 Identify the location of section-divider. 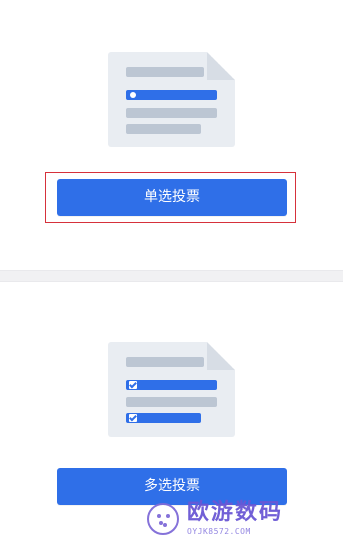
(171, 276).